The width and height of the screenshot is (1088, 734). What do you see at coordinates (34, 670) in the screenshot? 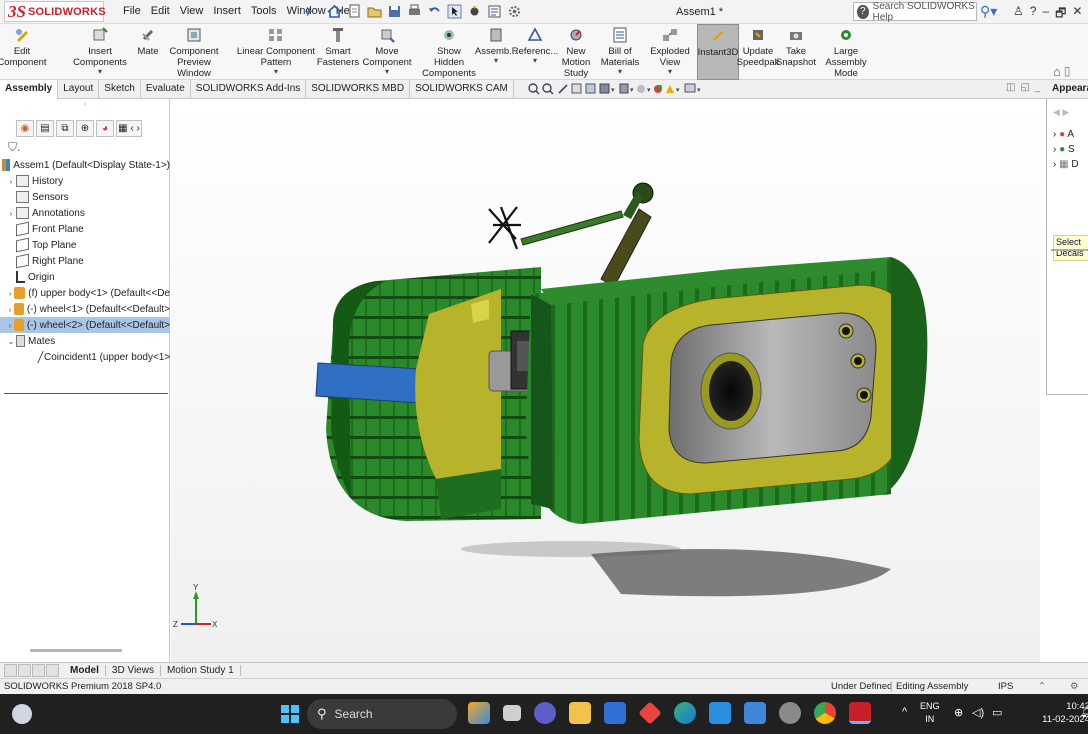
I see `tab-scroll-buttons` at bounding box center [34, 670].